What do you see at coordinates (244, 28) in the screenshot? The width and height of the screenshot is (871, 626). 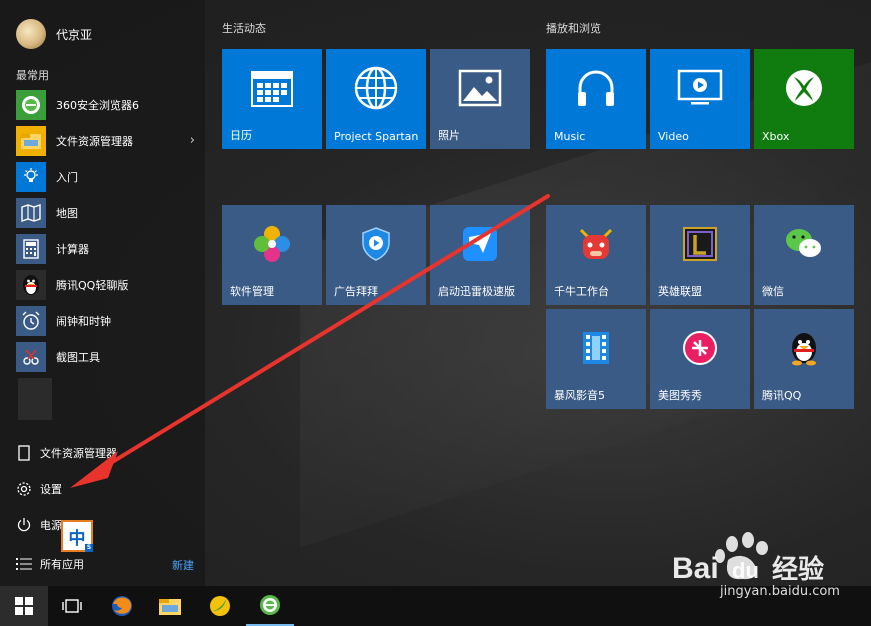 I see `group-label-life: 生活动态` at bounding box center [244, 28].